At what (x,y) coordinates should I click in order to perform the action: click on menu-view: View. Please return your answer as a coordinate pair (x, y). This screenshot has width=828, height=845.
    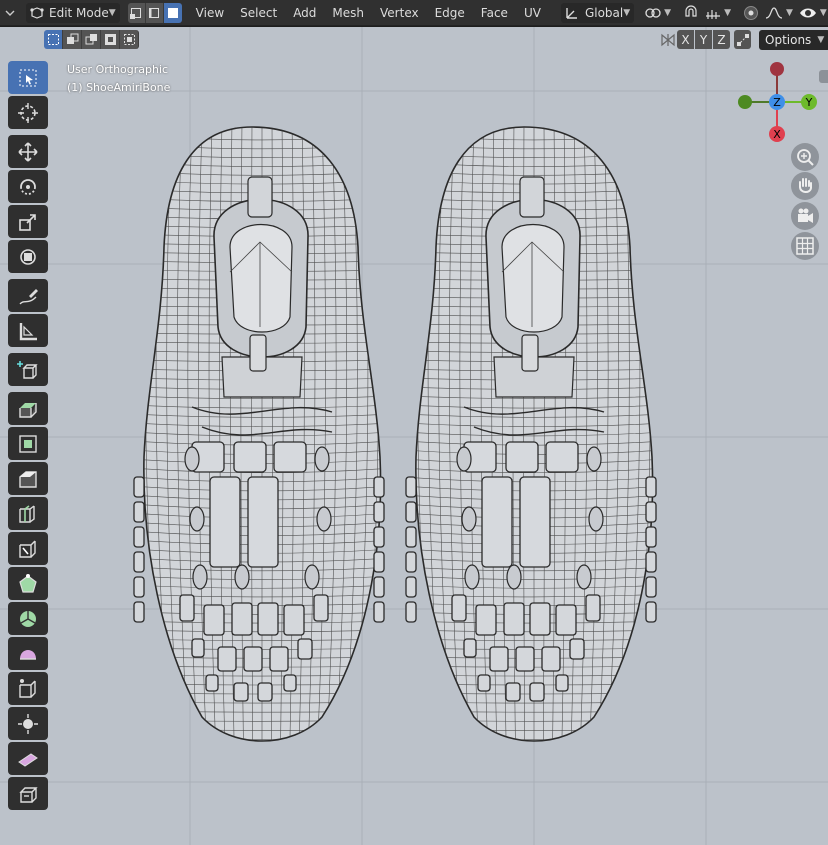
    Looking at the image, I should click on (210, 13).